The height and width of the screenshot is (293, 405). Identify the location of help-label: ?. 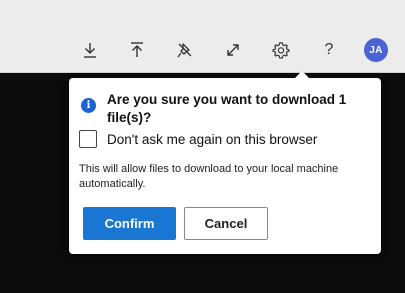
(329, 49).